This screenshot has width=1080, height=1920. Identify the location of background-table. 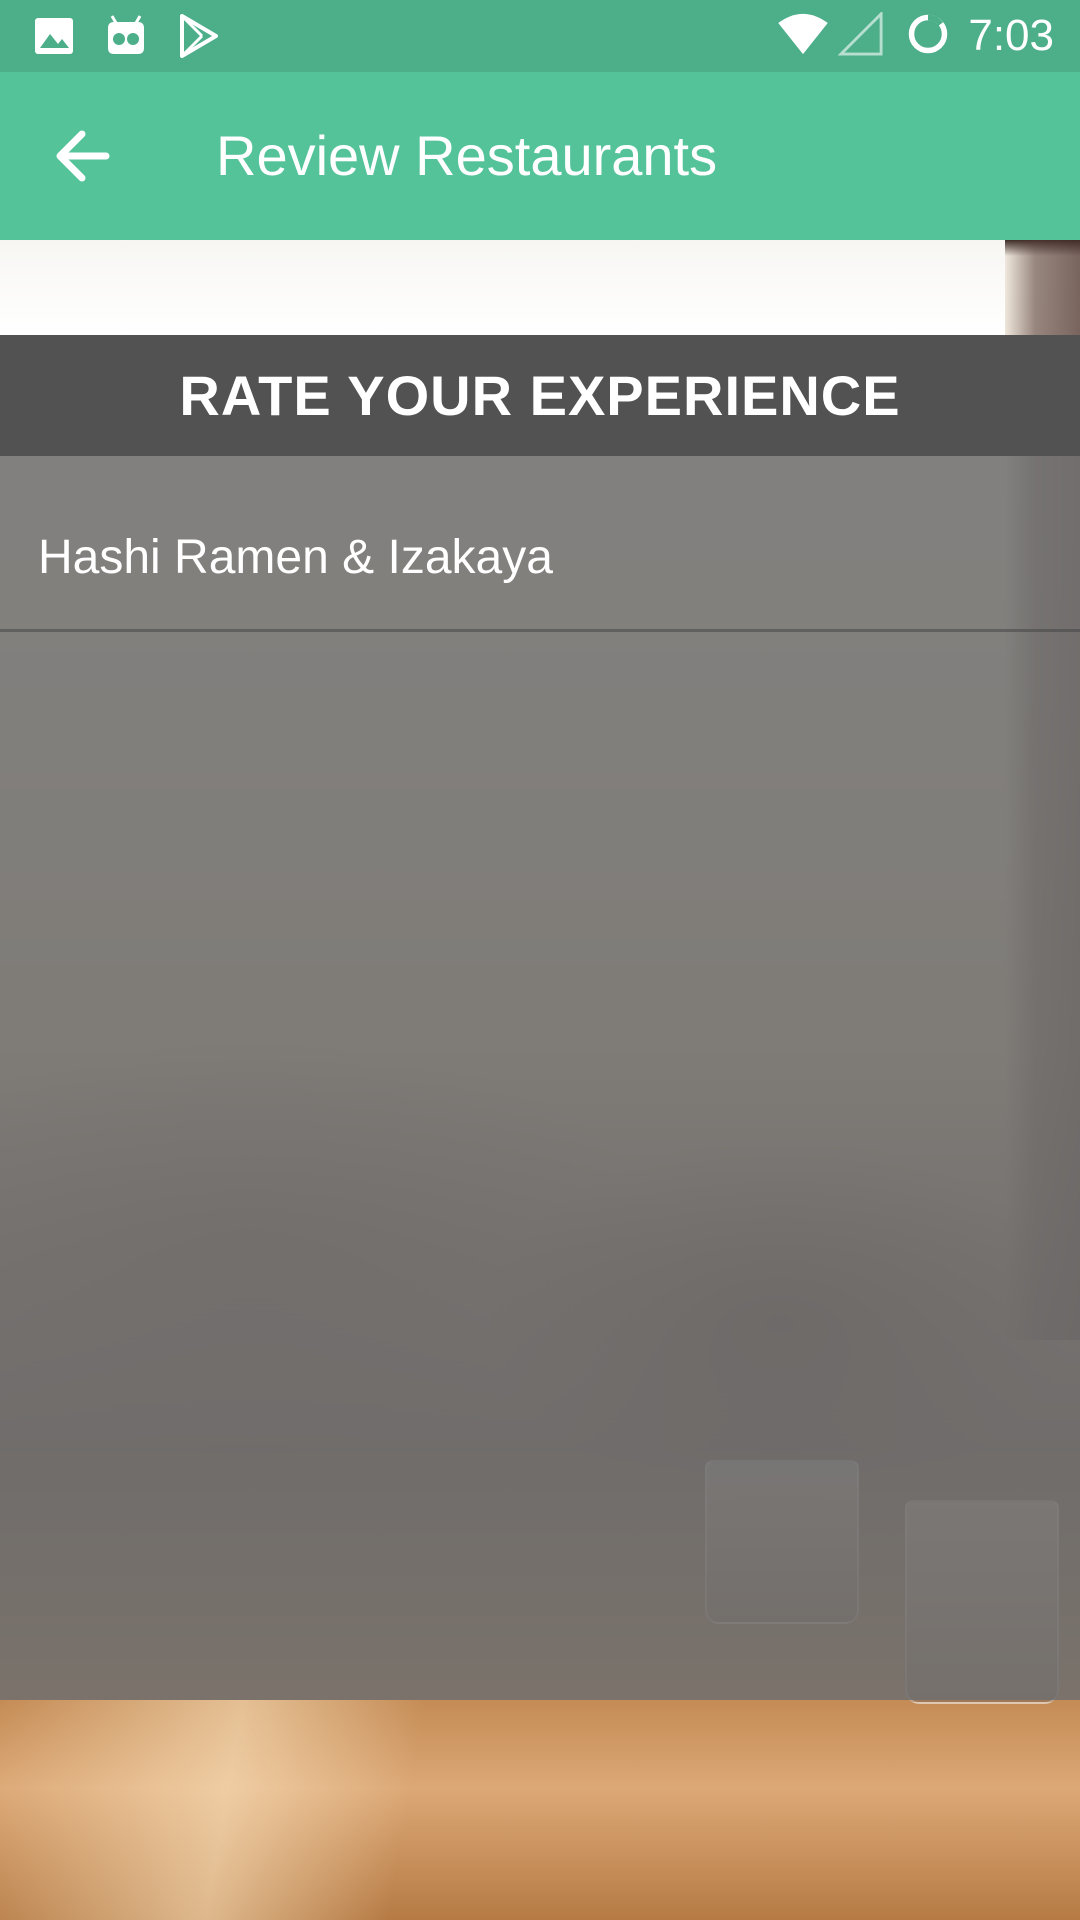
(540, 1810).